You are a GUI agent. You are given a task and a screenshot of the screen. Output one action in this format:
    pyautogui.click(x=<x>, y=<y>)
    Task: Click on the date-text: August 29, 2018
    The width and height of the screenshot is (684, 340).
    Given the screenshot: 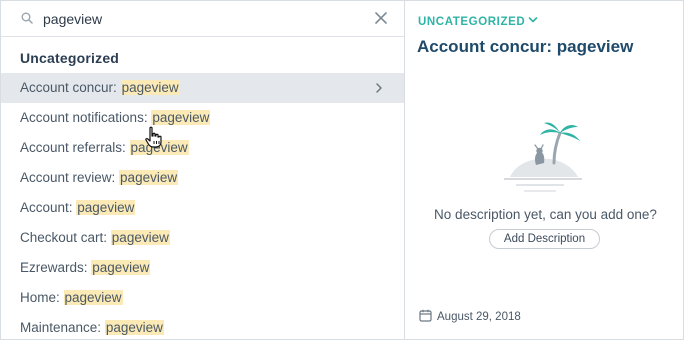 What is the action you would take?
    pyautogui.click(x=479, y=317)
    